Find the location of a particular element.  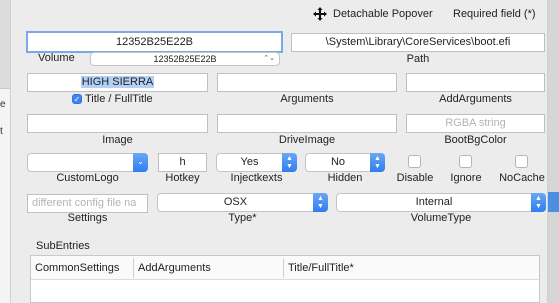

path-label: Path is located at coordinates (418, 59).